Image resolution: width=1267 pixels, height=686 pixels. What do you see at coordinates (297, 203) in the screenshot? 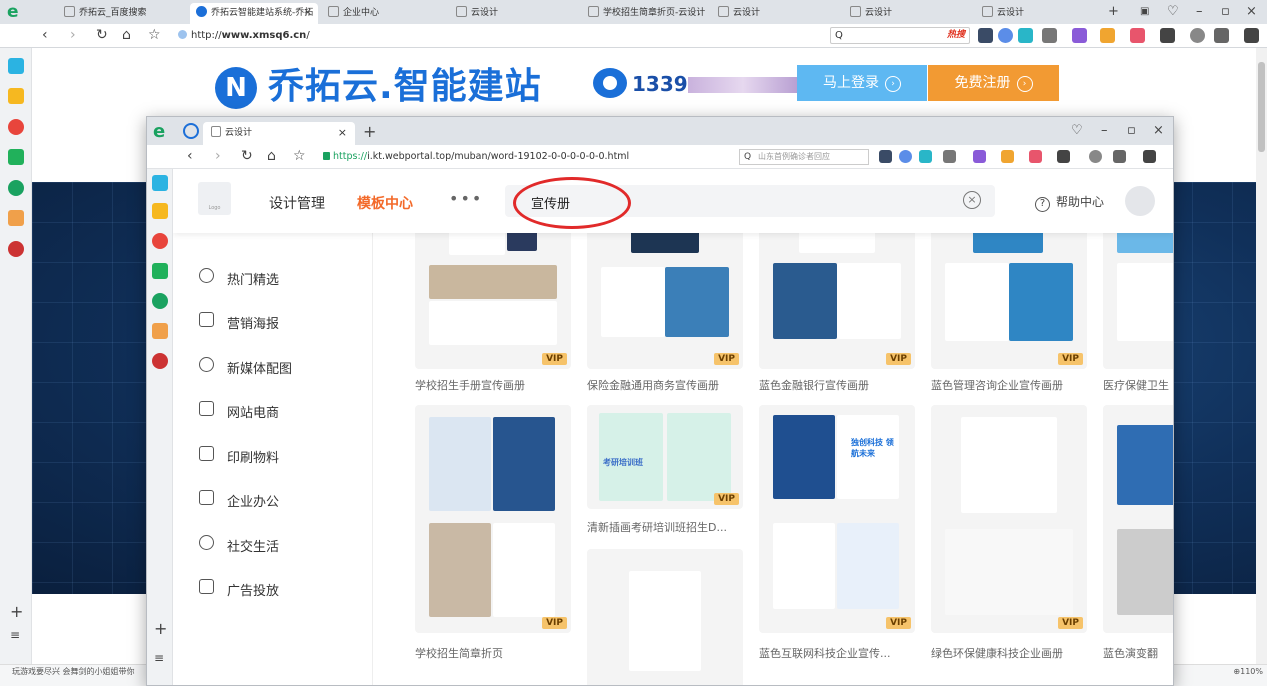
I see `nav-design-management: 设计管理` at bounding box center [297, 203].